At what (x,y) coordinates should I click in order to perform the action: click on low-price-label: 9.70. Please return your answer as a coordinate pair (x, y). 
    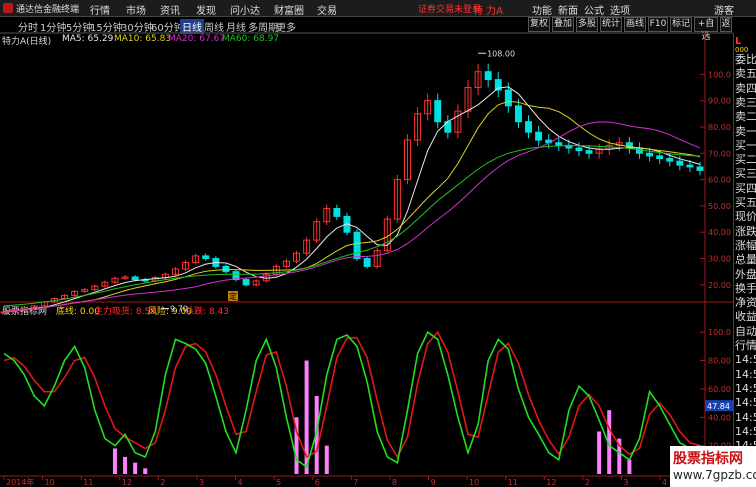
    Looking at the image, I should click on (179, 309).